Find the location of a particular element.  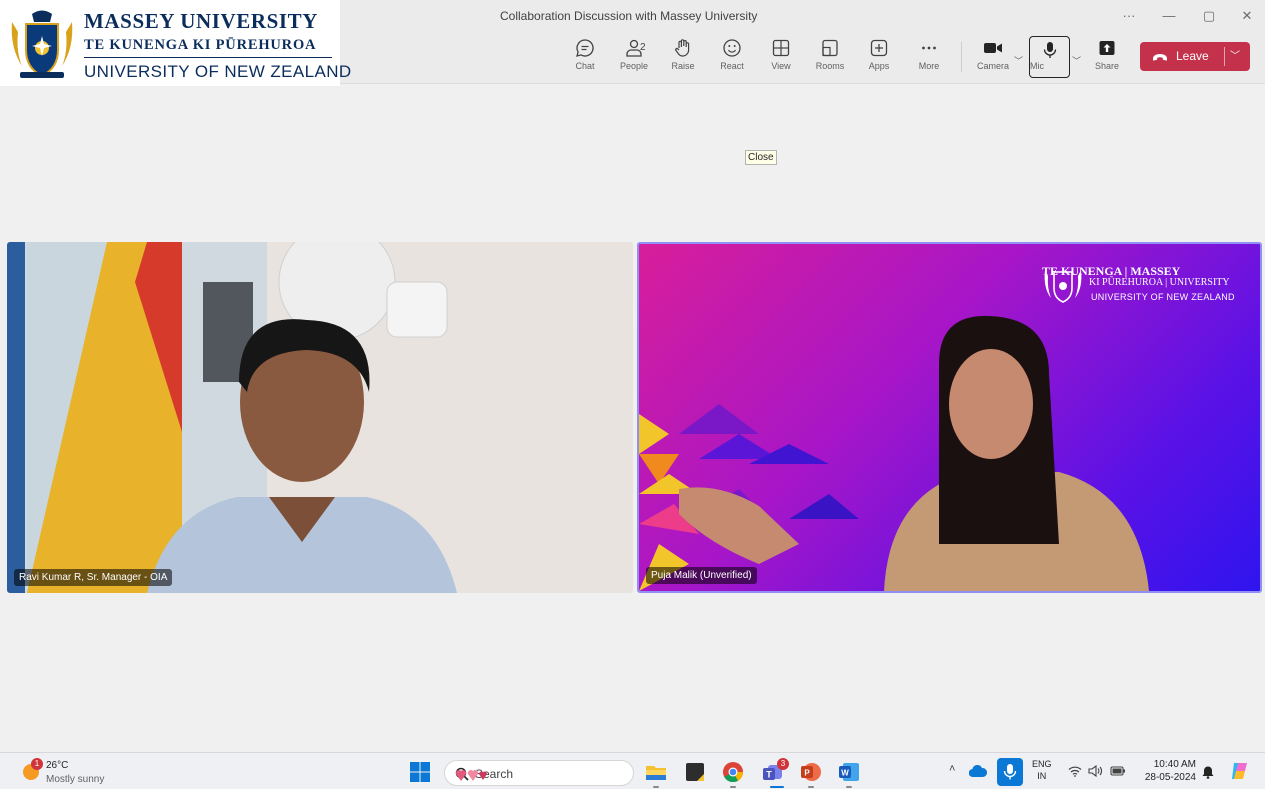

file-explorer-icon is located at coordinates (656, 772).